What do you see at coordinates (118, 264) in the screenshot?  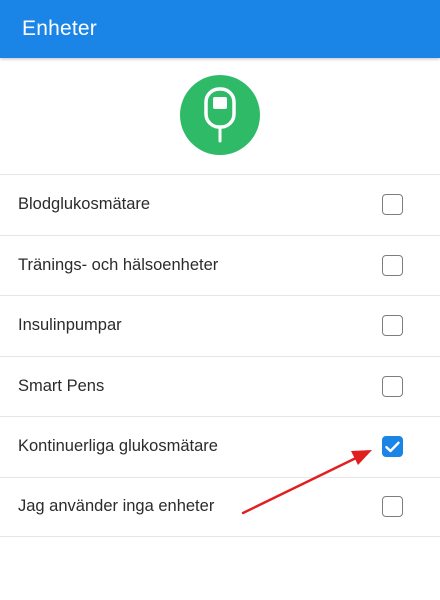 I see `row-label: Tränings- och hälsoenheter` at bounding box center [118, 264].